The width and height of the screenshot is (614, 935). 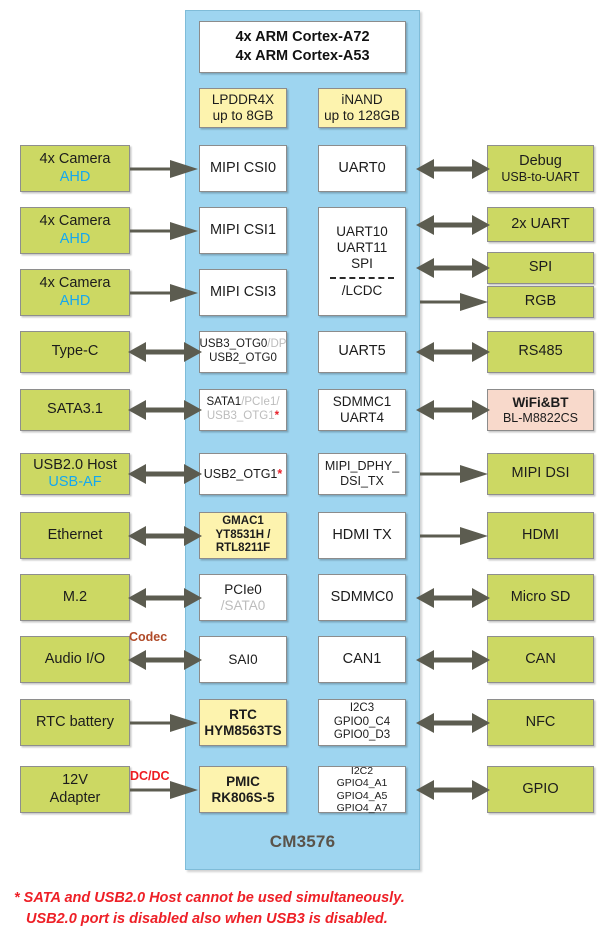 I want to click on peripheral-wifi-bt: WiFi&BT BL-M8822CS, so click(x=540, y=410).